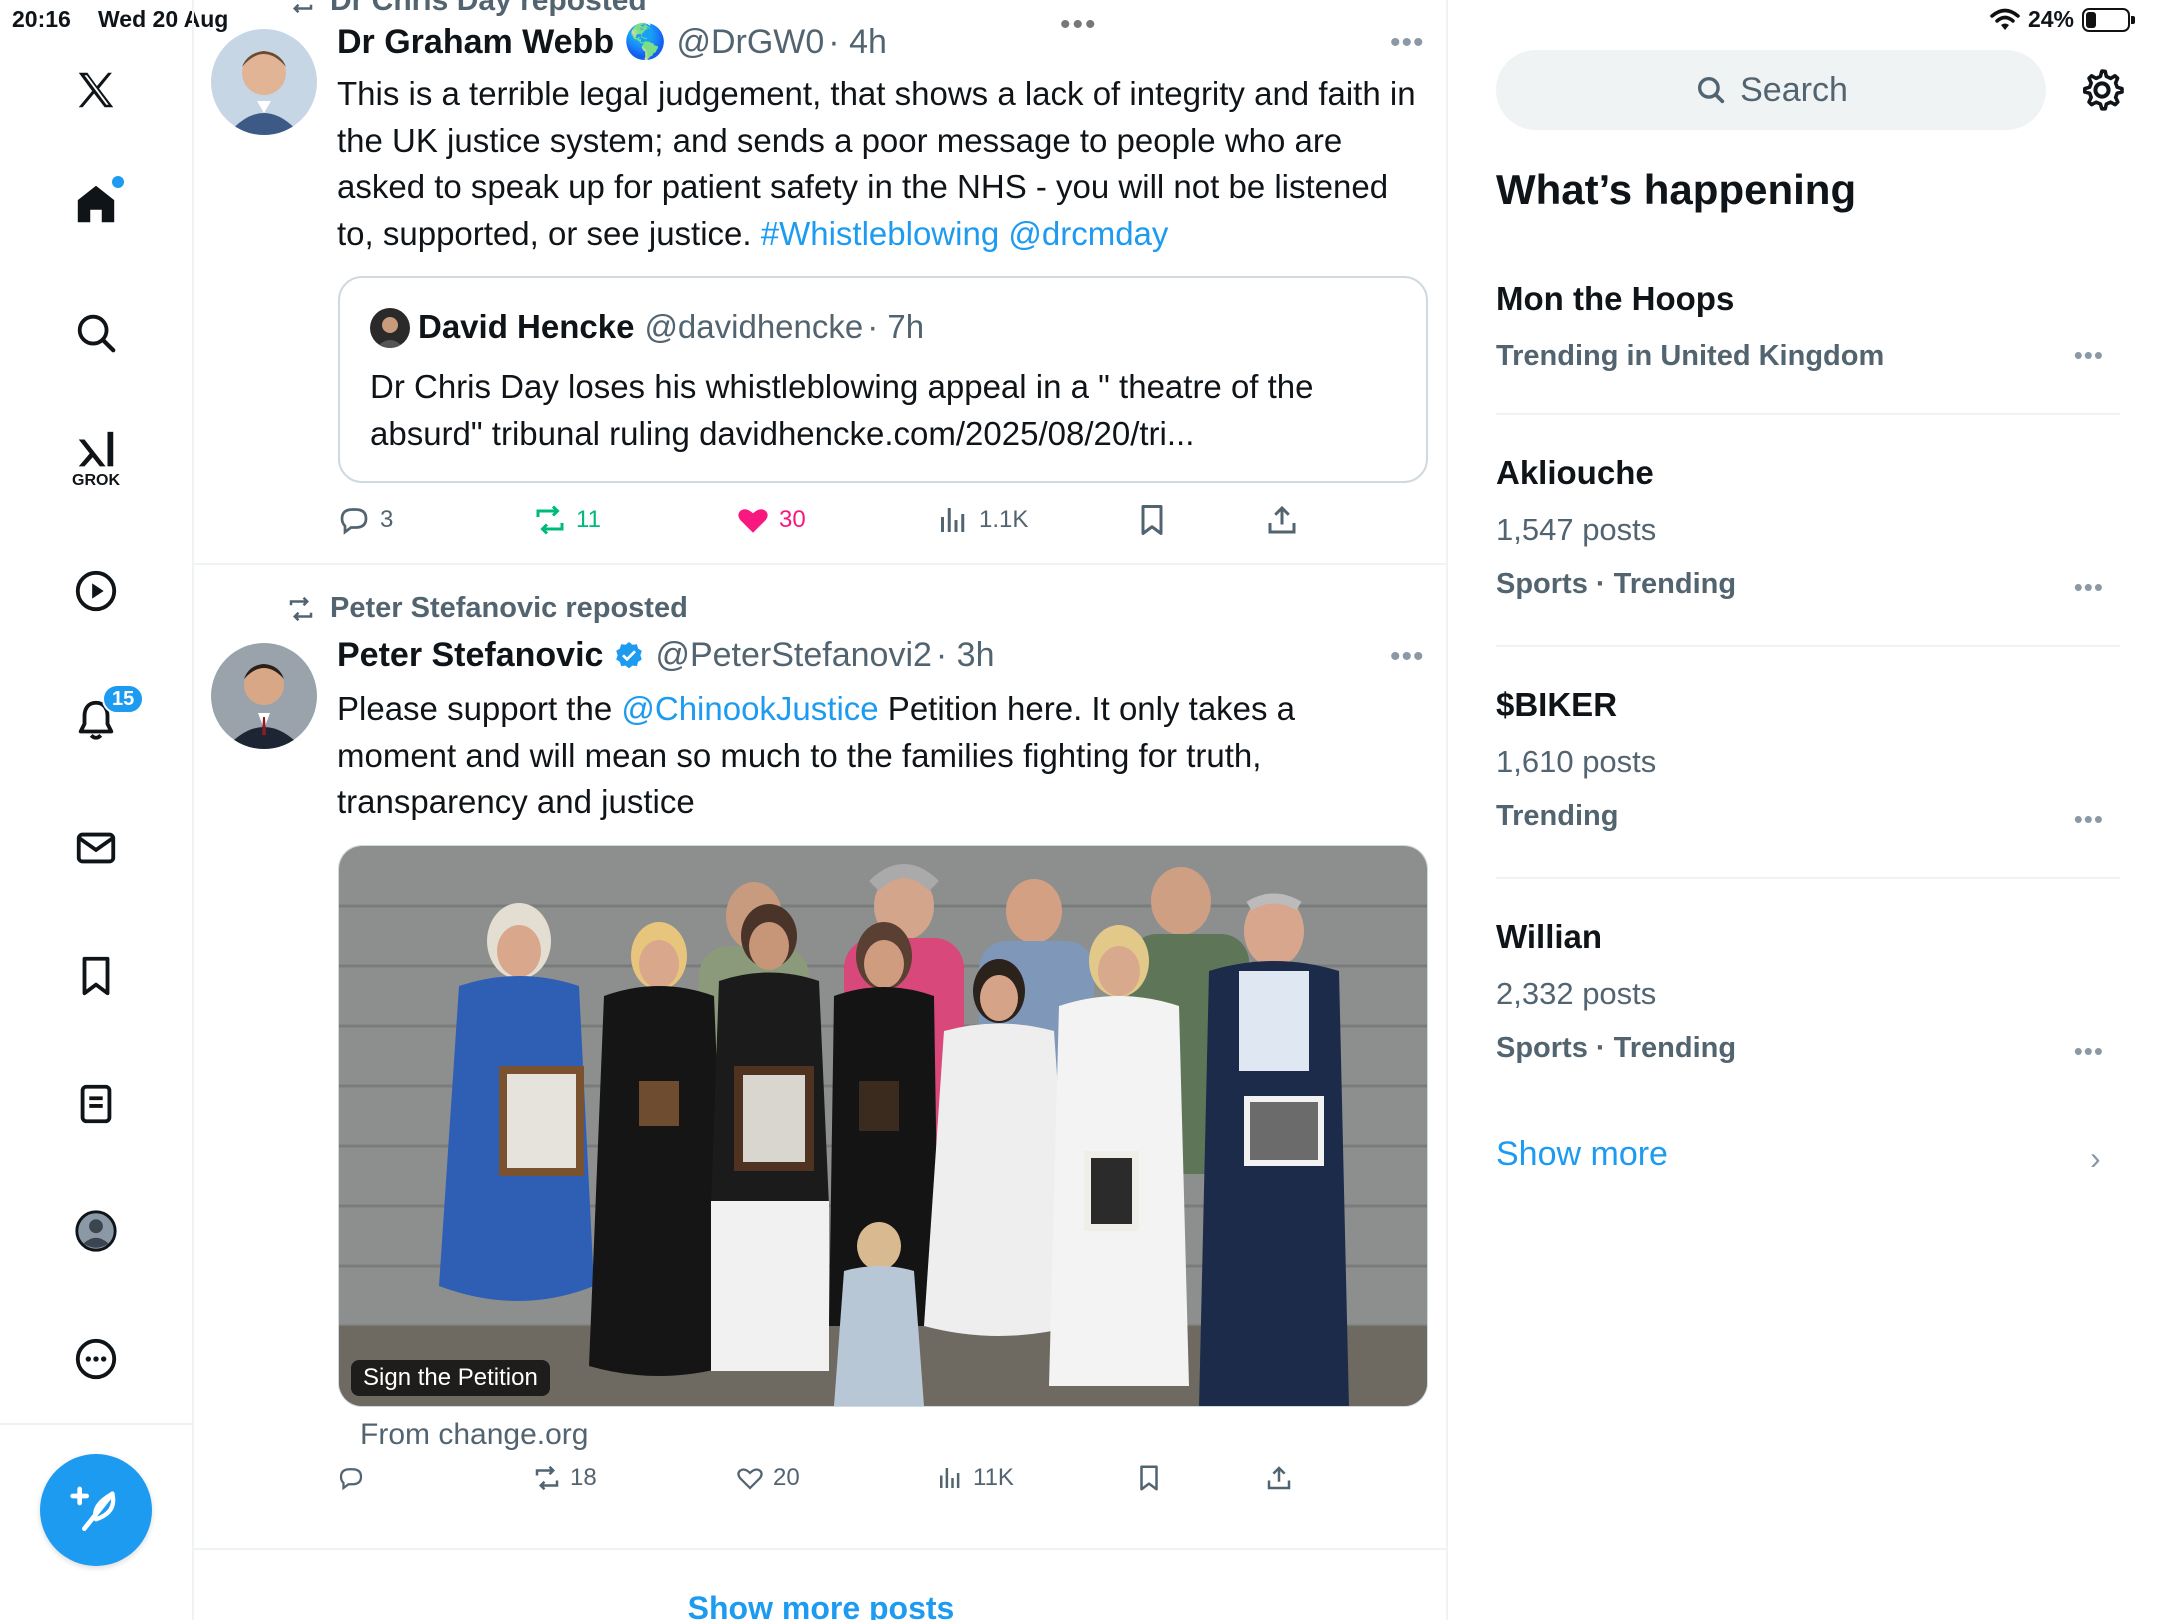 The image size is (2160, 1620). I want to click on card-source: From change.org, so click(474, 1435).